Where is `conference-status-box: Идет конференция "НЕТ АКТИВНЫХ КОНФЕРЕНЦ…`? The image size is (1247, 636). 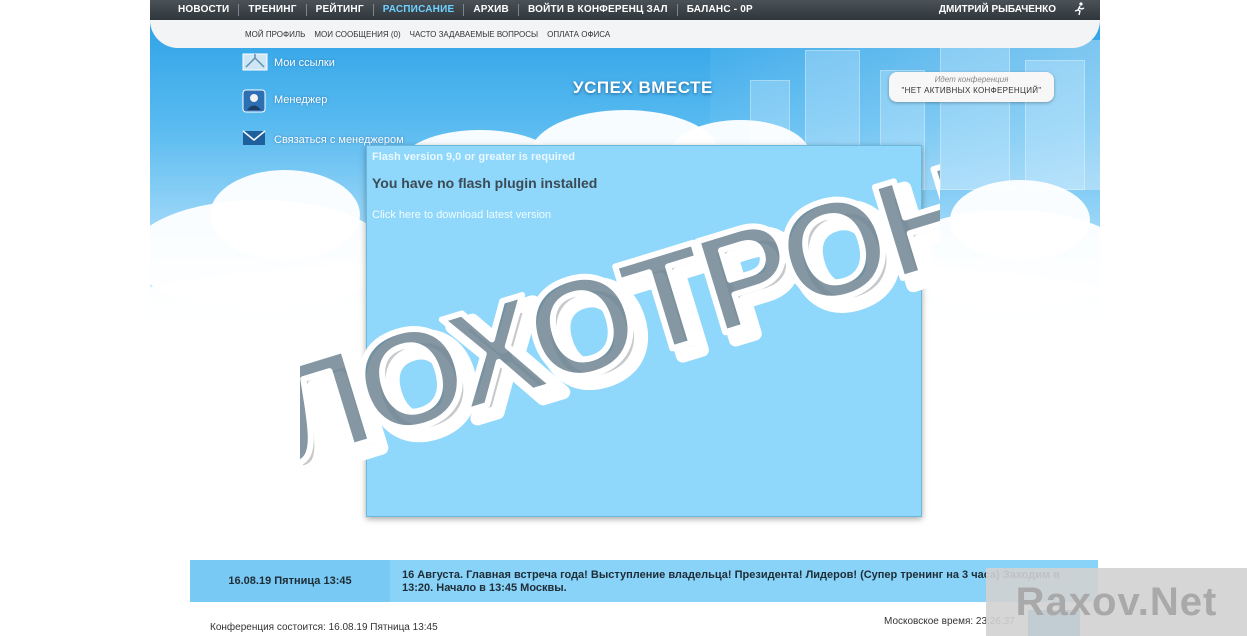 conference-status-box: Идет конференция "НЕТ АКТИВНЫХ КОНФЕРЕНЦ… is located at coordinates (971, 87).